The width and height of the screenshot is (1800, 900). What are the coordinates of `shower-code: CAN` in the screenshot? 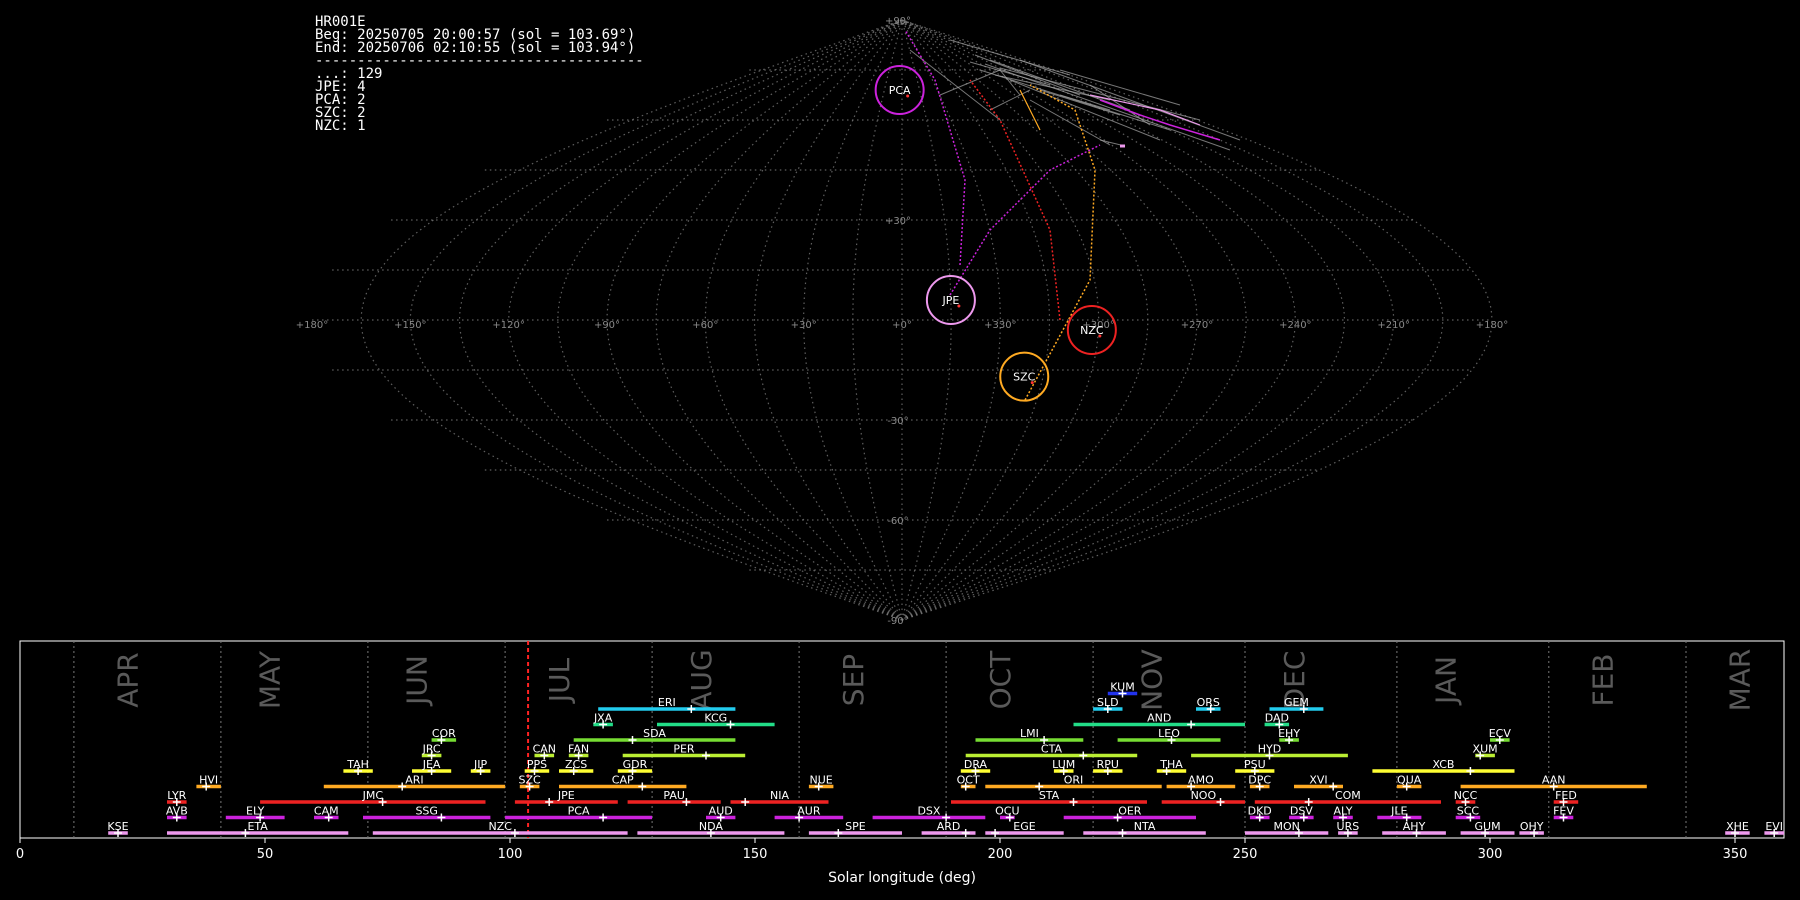 It's located at (544, 749).